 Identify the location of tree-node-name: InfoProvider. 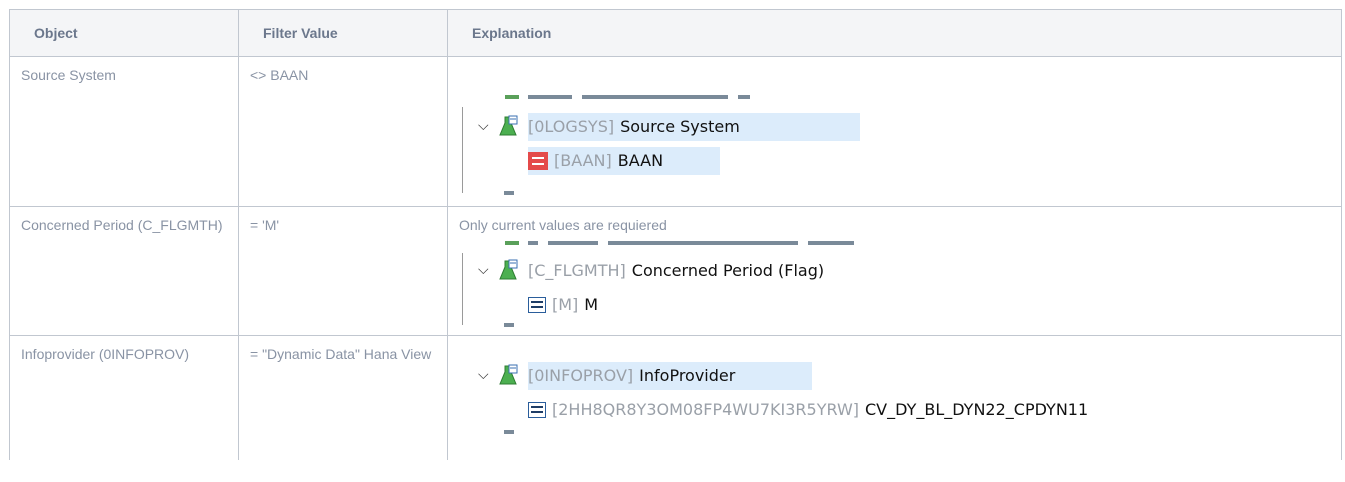
(687, 375).